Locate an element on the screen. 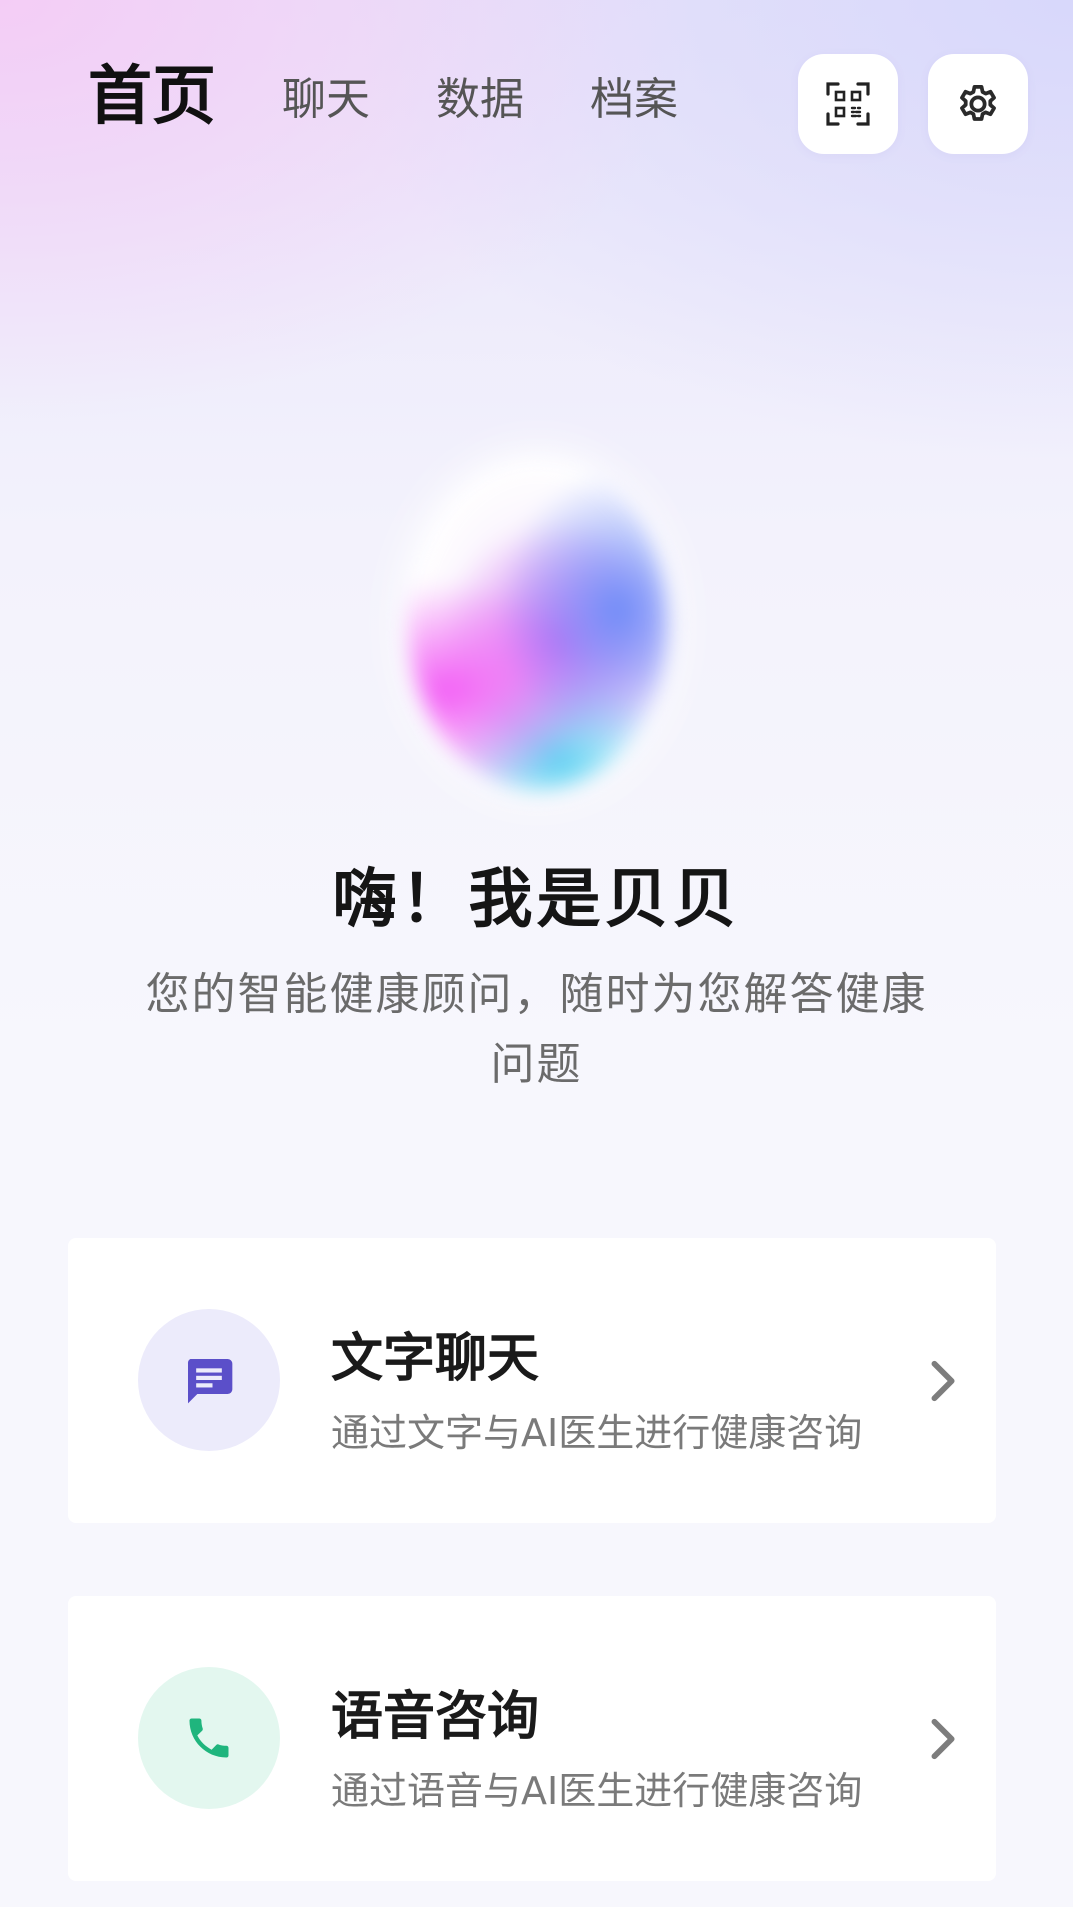 The image size is (1073, 1907). assistant-avatar-orb is located at coordinates (538, 625).